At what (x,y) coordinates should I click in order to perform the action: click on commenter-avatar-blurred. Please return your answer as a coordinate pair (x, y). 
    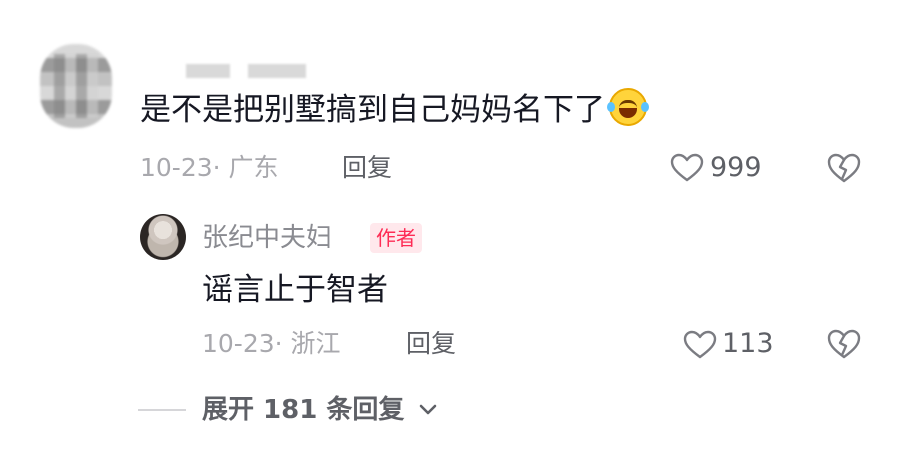
    Looking at the image, I should click on (76, 86).